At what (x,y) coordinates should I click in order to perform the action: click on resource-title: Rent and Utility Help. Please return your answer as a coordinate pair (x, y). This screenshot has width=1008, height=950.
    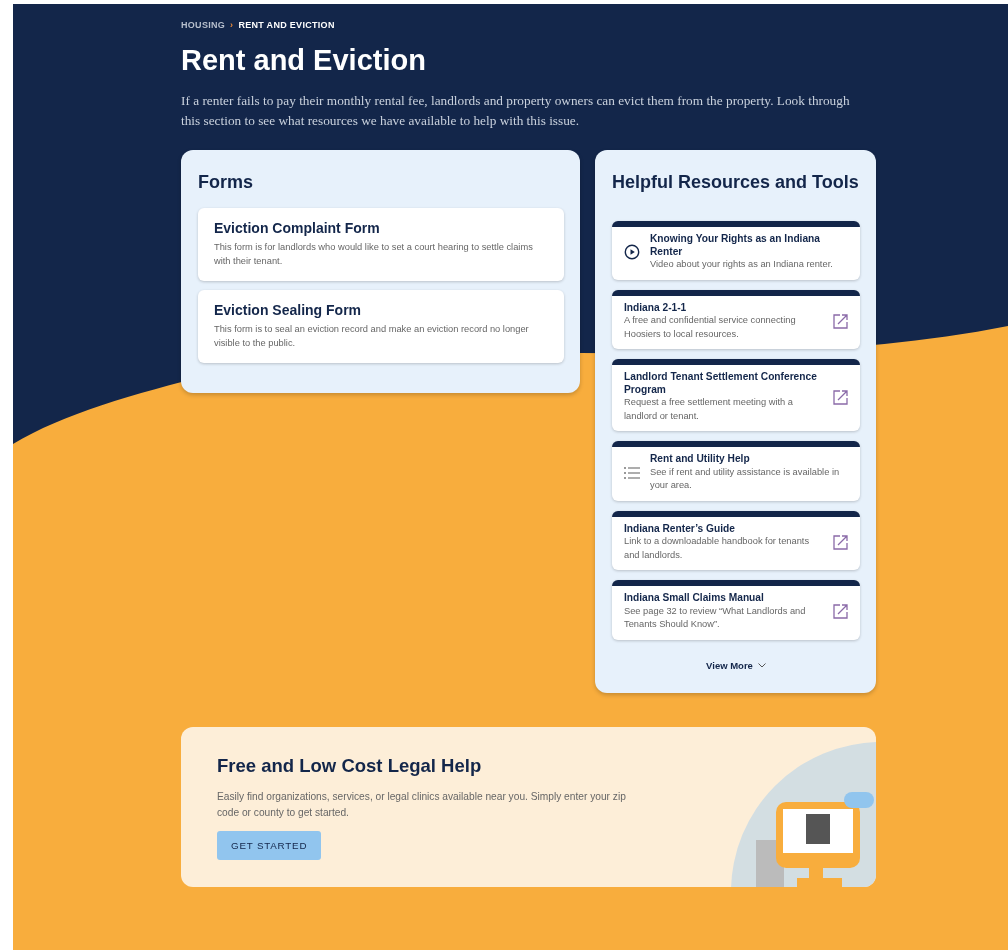
    Looking at the image, I should click on (700, 459).